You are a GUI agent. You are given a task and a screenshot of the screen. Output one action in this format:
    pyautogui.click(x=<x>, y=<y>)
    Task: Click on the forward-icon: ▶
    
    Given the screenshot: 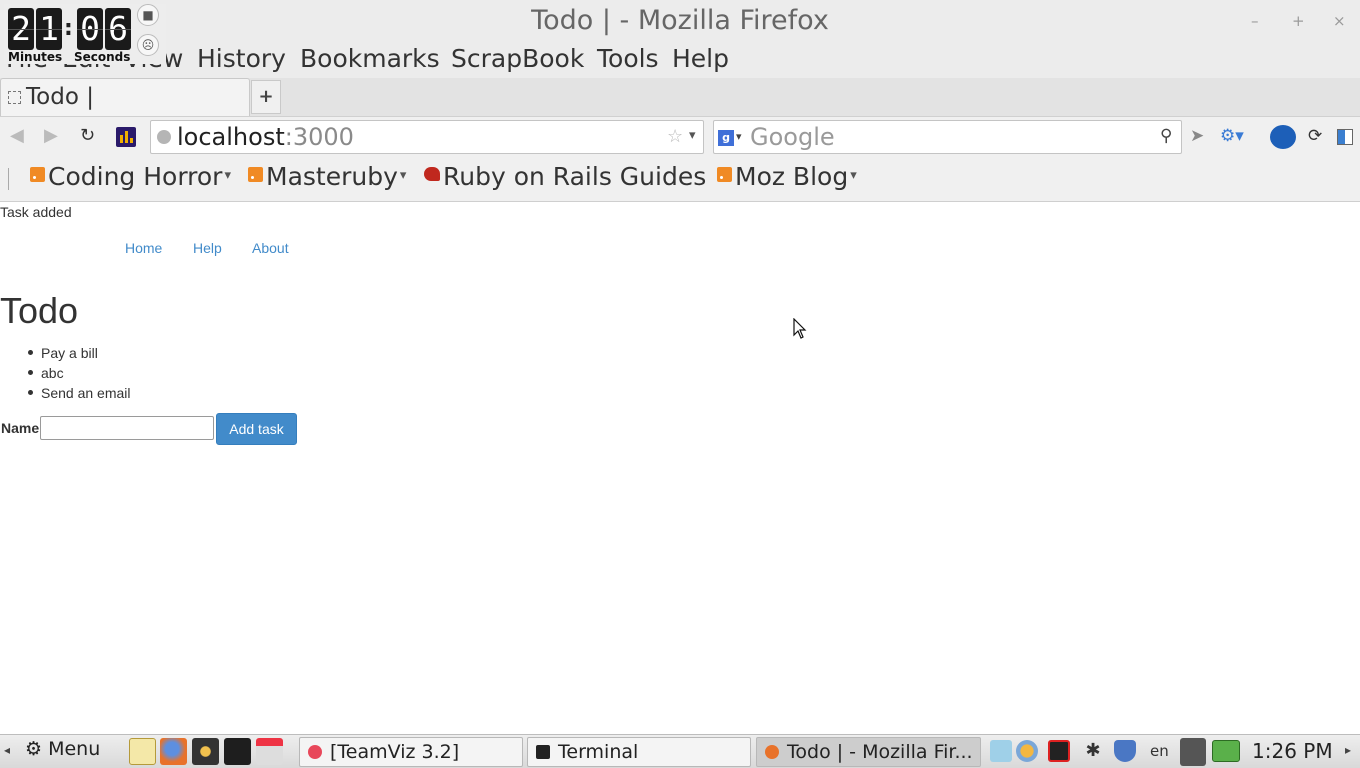 What is the action you would take?
    pyautogui.click(x=51, y=135)
    